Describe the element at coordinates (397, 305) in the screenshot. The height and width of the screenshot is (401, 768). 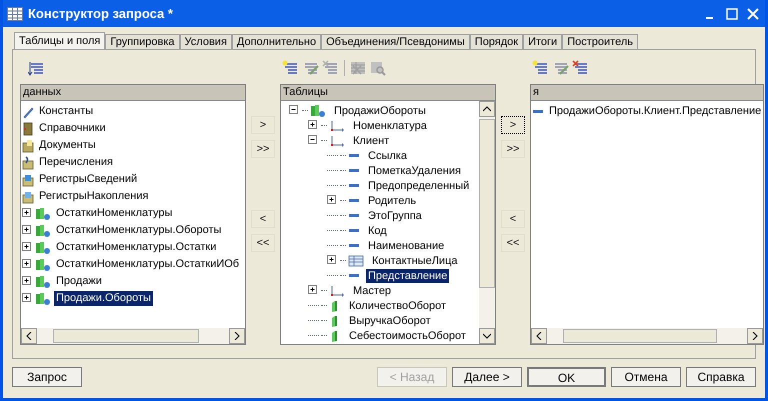
I see `tree-item: КоличествоОборот` at that location.